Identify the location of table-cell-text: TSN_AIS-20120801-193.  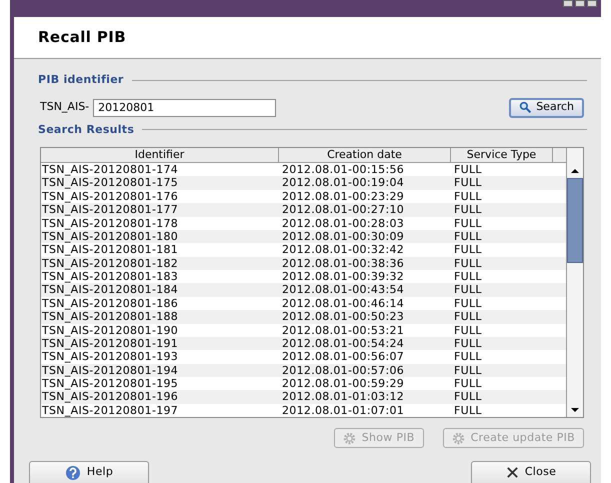
(110, 357).